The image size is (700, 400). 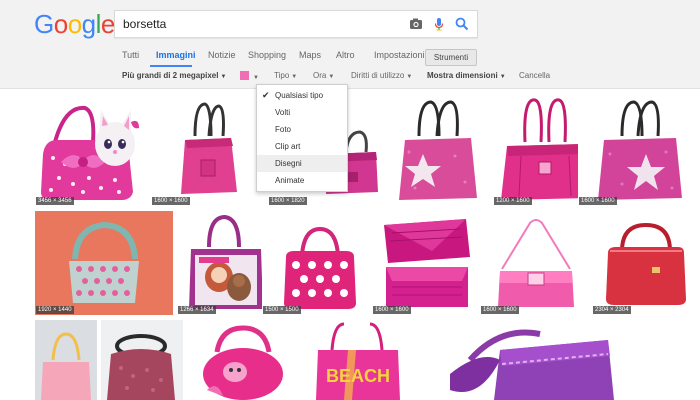 I want to click on logo-letter: g, so click(x=88, y=24).